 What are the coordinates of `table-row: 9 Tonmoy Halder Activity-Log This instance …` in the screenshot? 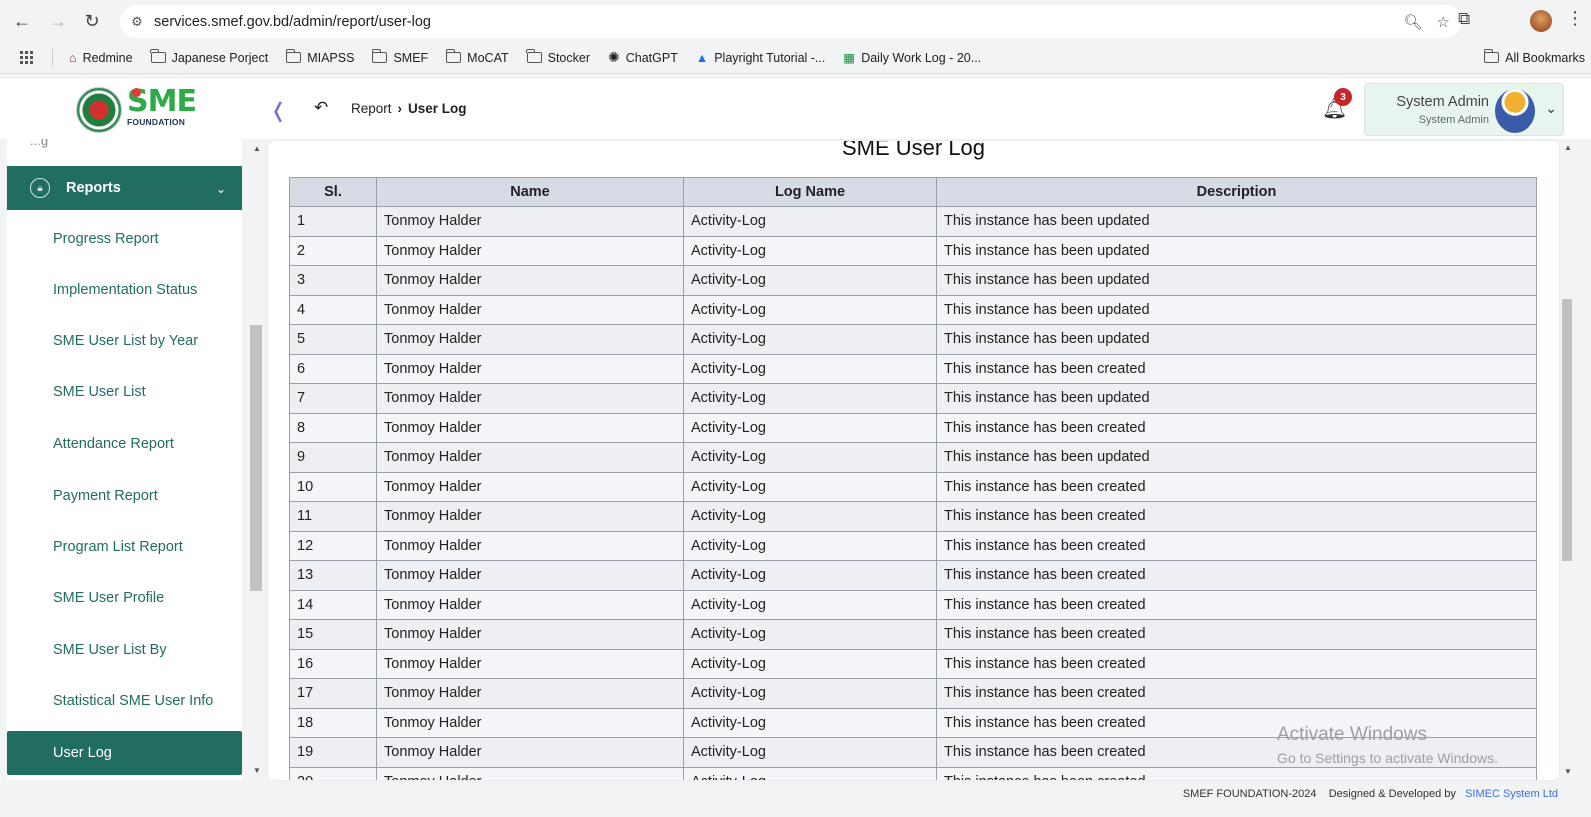 It's located at (913, 457).